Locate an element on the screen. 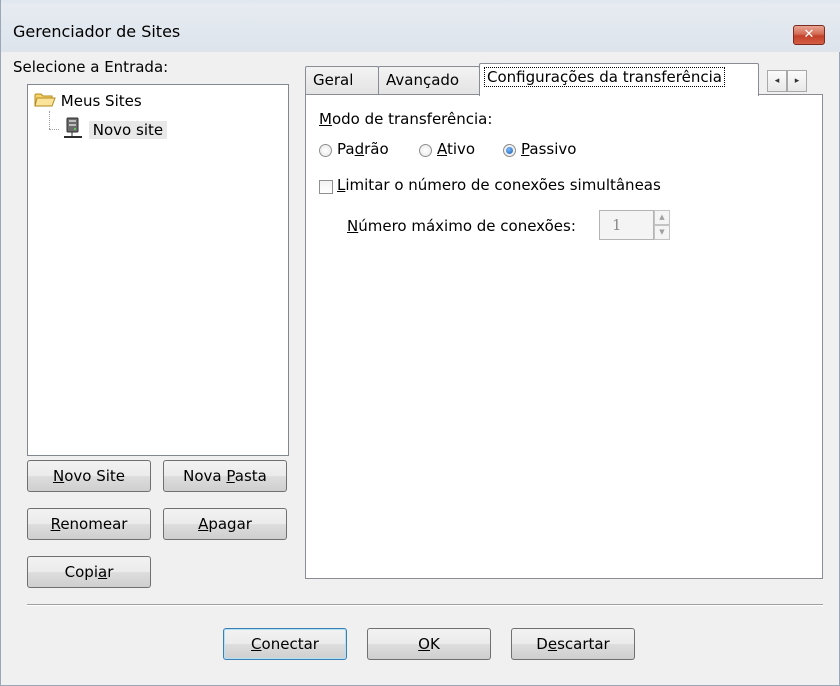 This screenshot has width=840, height=686. transfer-mode-label: Modo de transferência: is located at coordinates (405, 119).